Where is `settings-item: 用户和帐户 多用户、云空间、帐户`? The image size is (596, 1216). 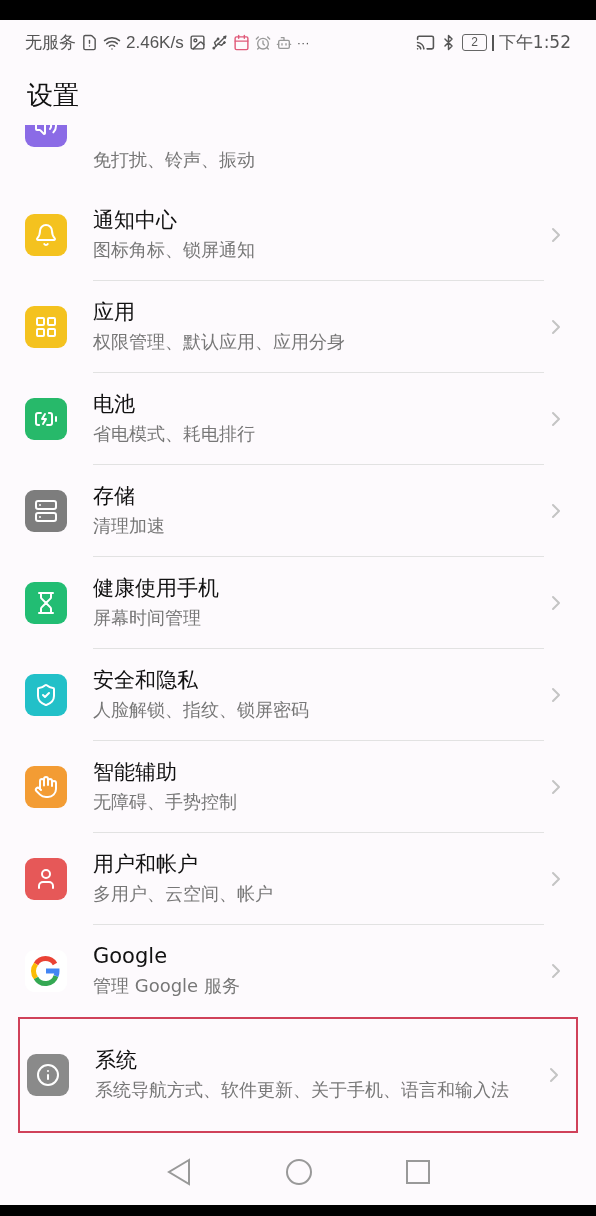
settings-item: 用户和帐户 多用户、云空间、帐户 is located at coordinates (298, 879).